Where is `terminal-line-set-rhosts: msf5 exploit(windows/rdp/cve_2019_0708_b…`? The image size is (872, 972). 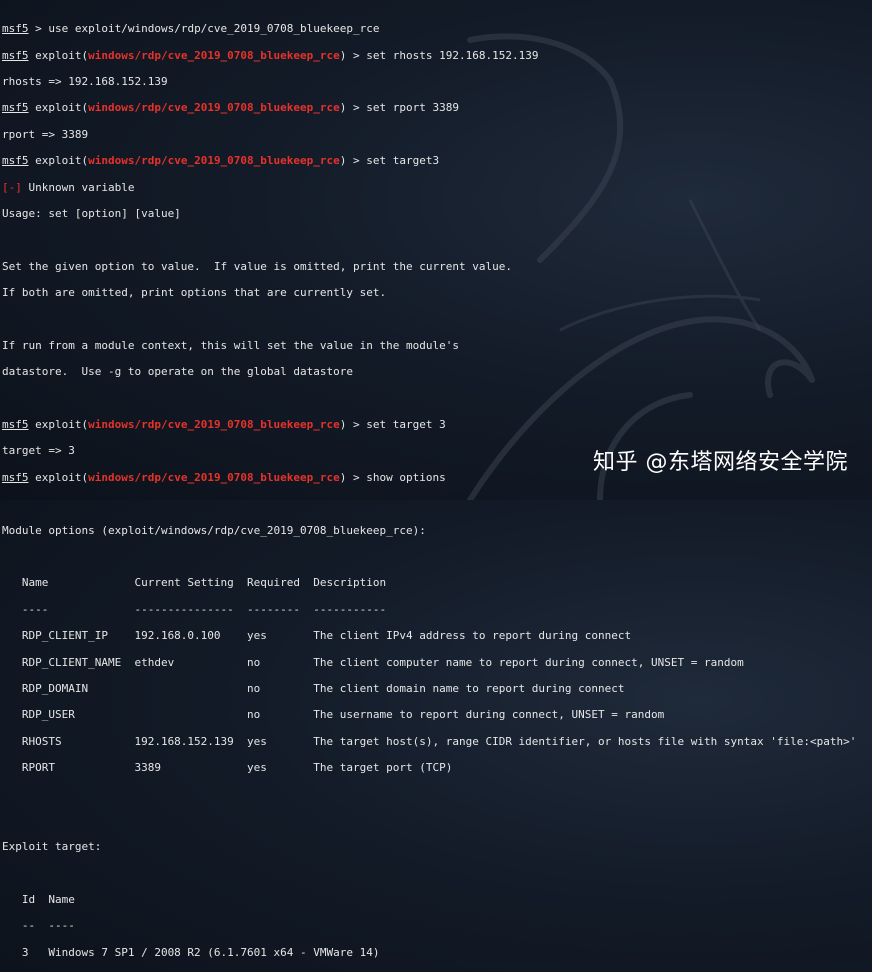 terminal-line-set-rhosts: msf5 exploit(windows/rdp/cve_2019_0708_b… is located at coordinates (270, 55).